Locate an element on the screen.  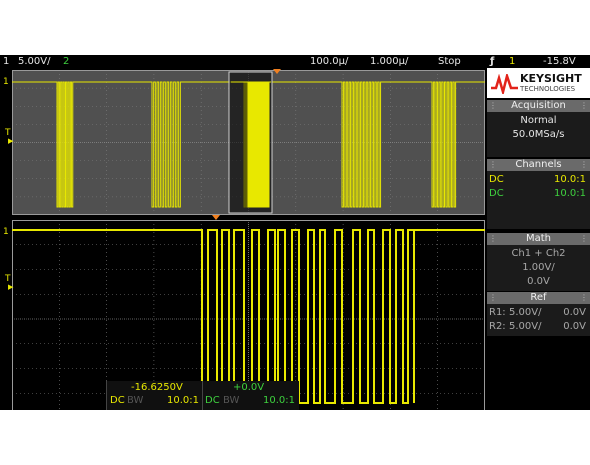
ref1-label: R1: is located at coordinates (497, 312).